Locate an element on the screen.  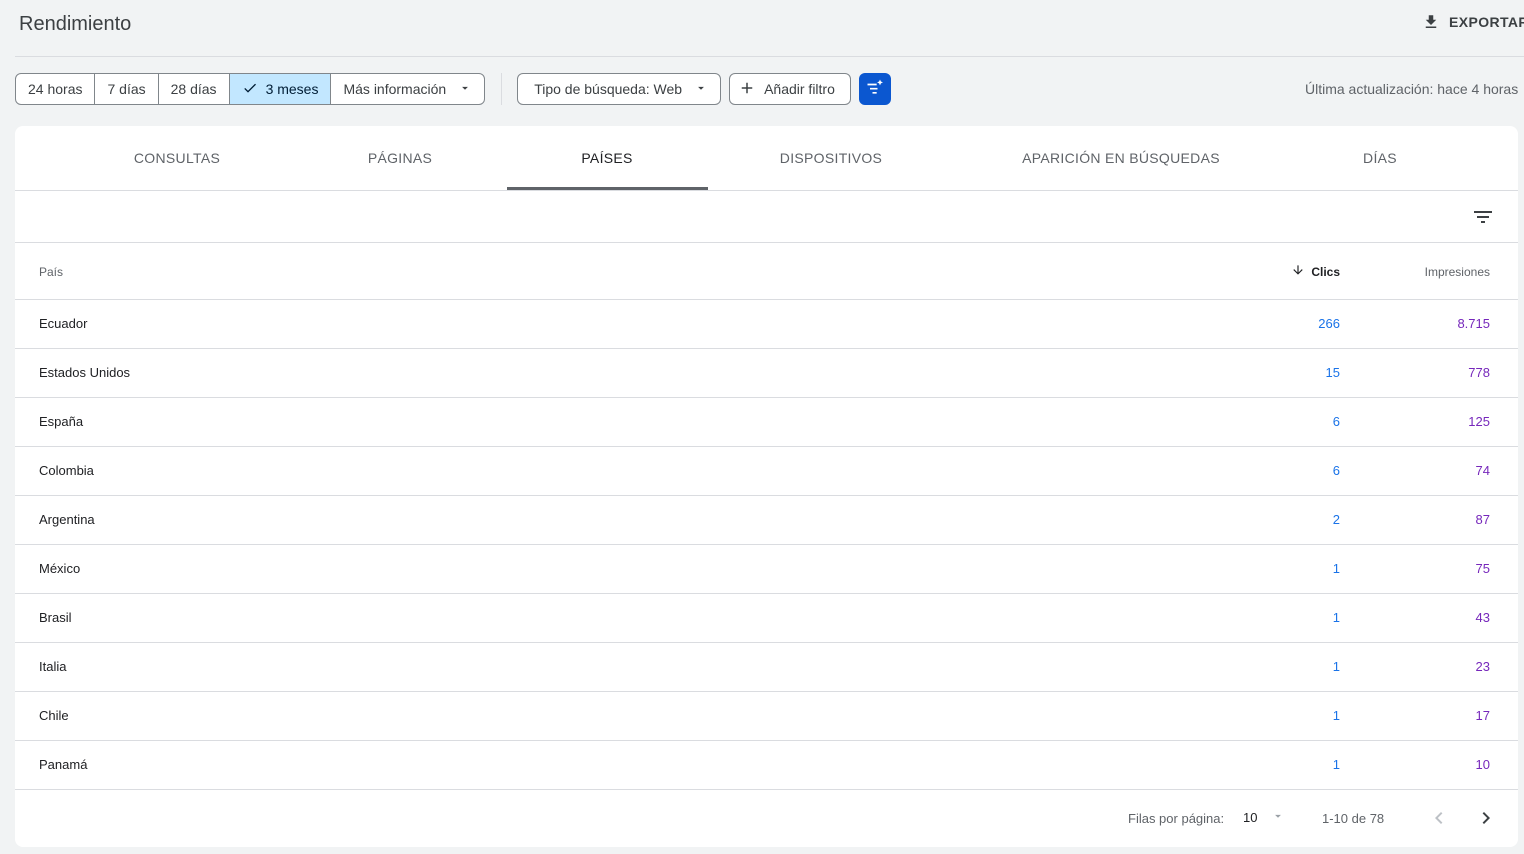
cell-impressions: 87 is located at coordinates (1482, 519).